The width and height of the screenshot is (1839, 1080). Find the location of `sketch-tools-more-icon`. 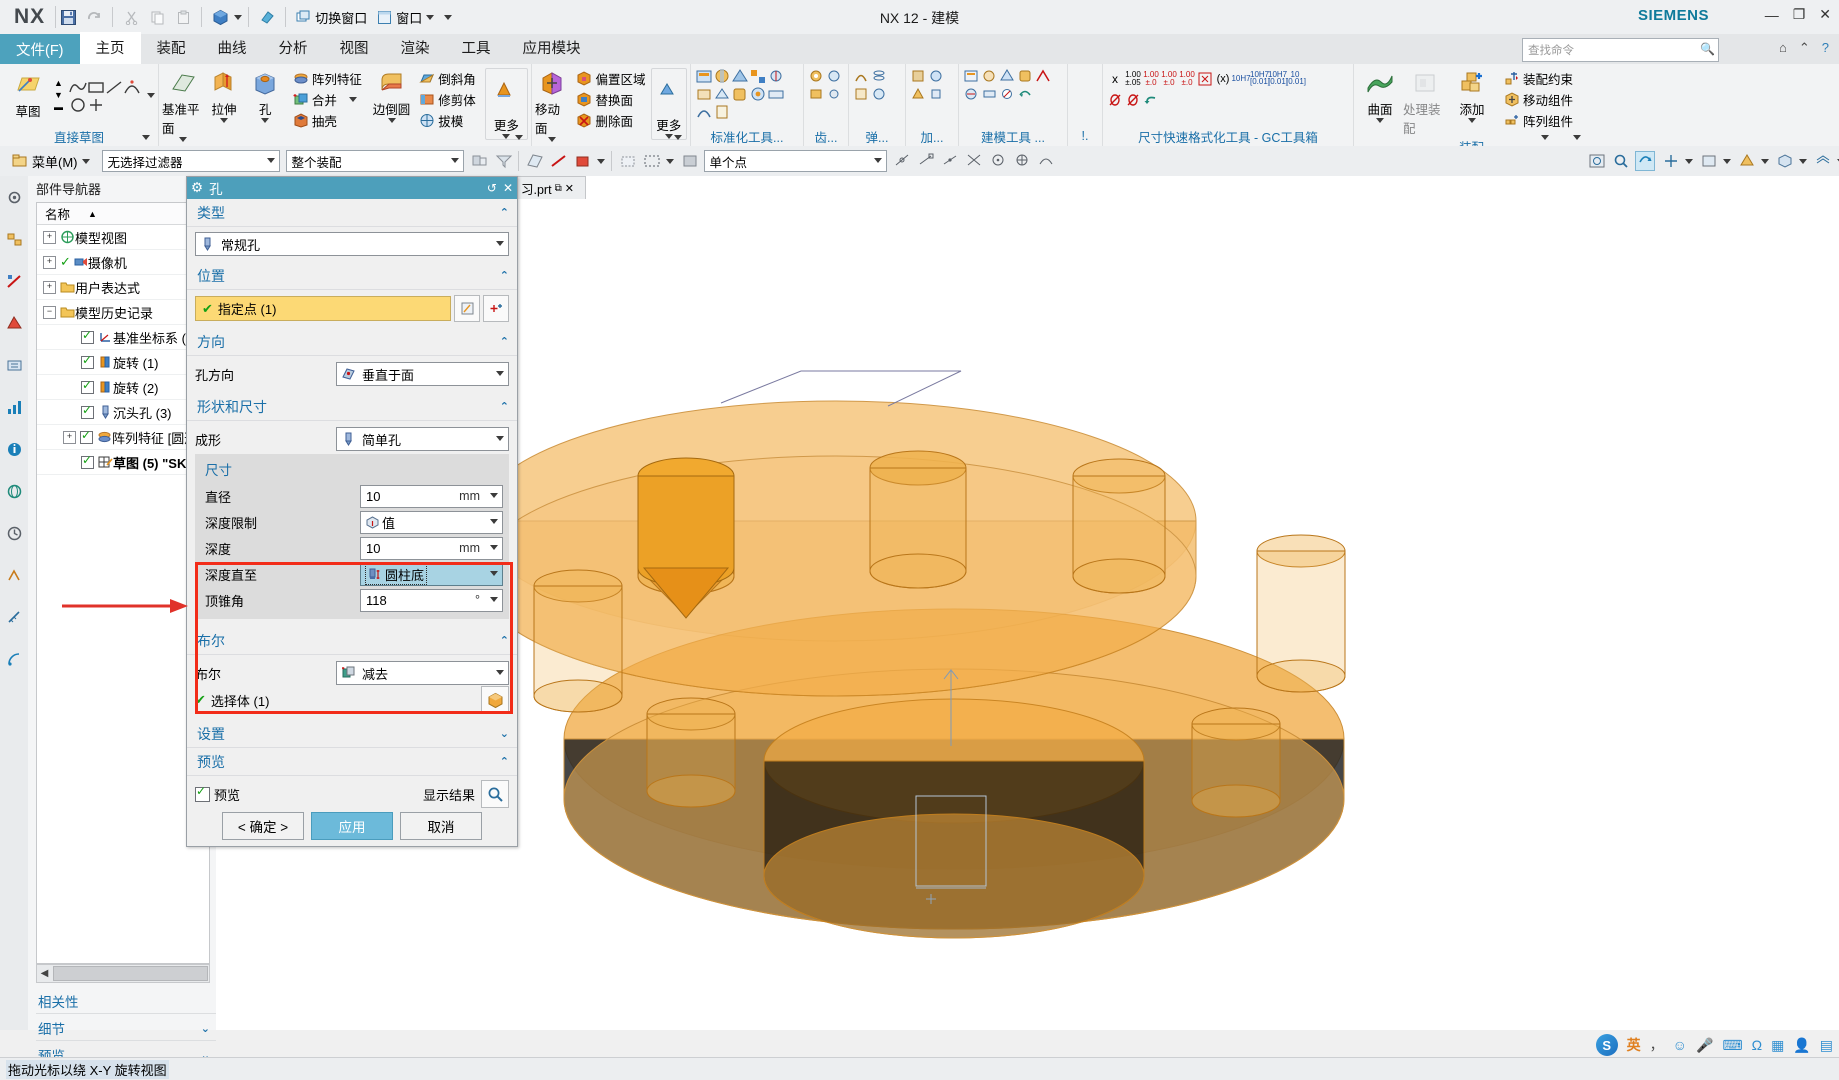

sketch-tools-more-icon is located at coordinates (151, 95).